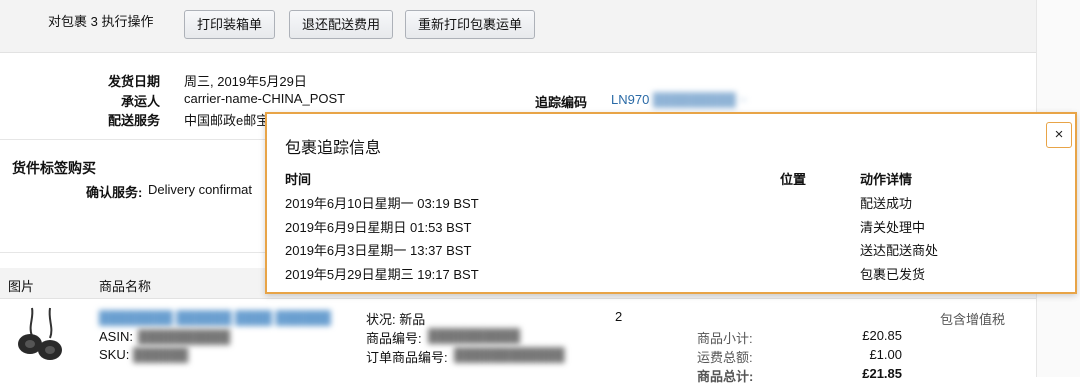 This screenshot has height=385, width=1080. I want to click on close-icon: ×, so click(1059, 135).